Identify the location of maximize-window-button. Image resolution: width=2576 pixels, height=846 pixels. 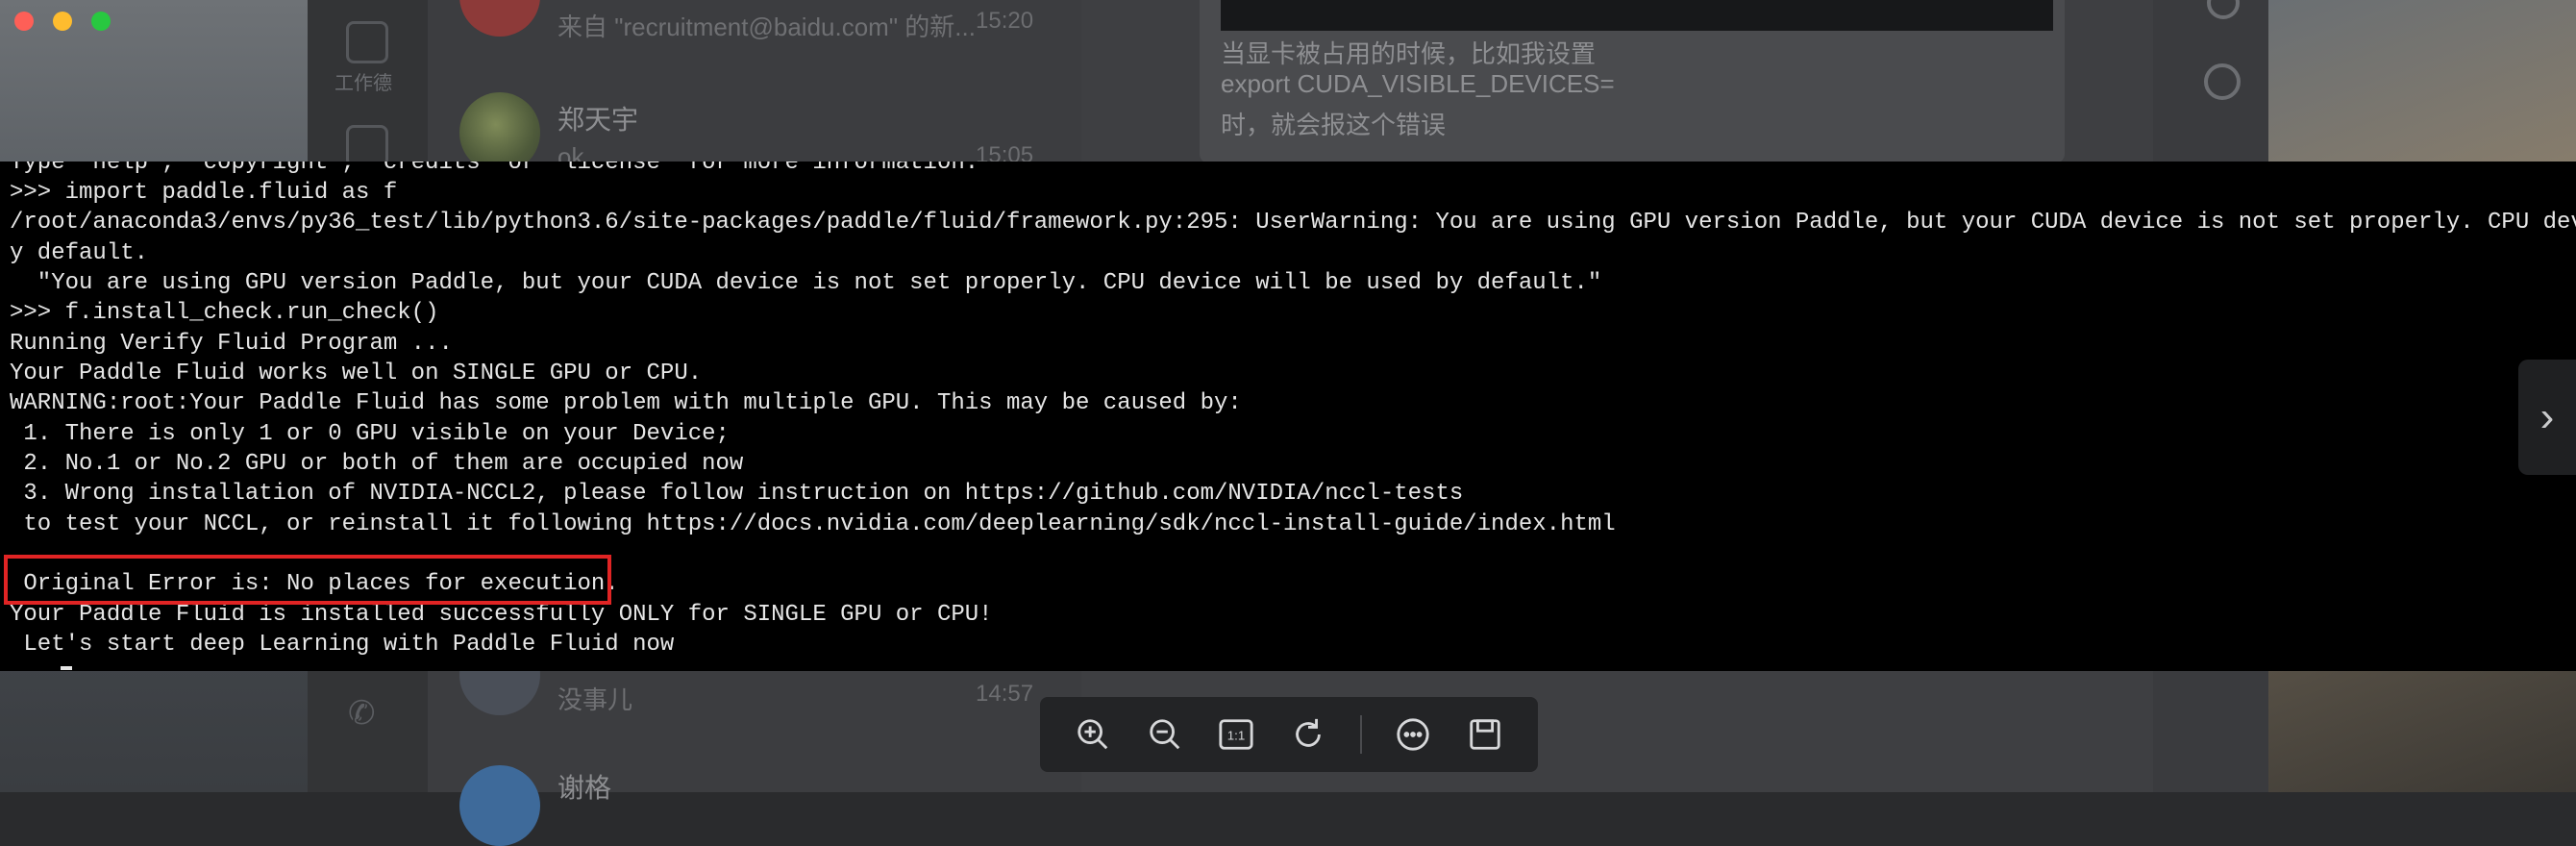
(101, 21).